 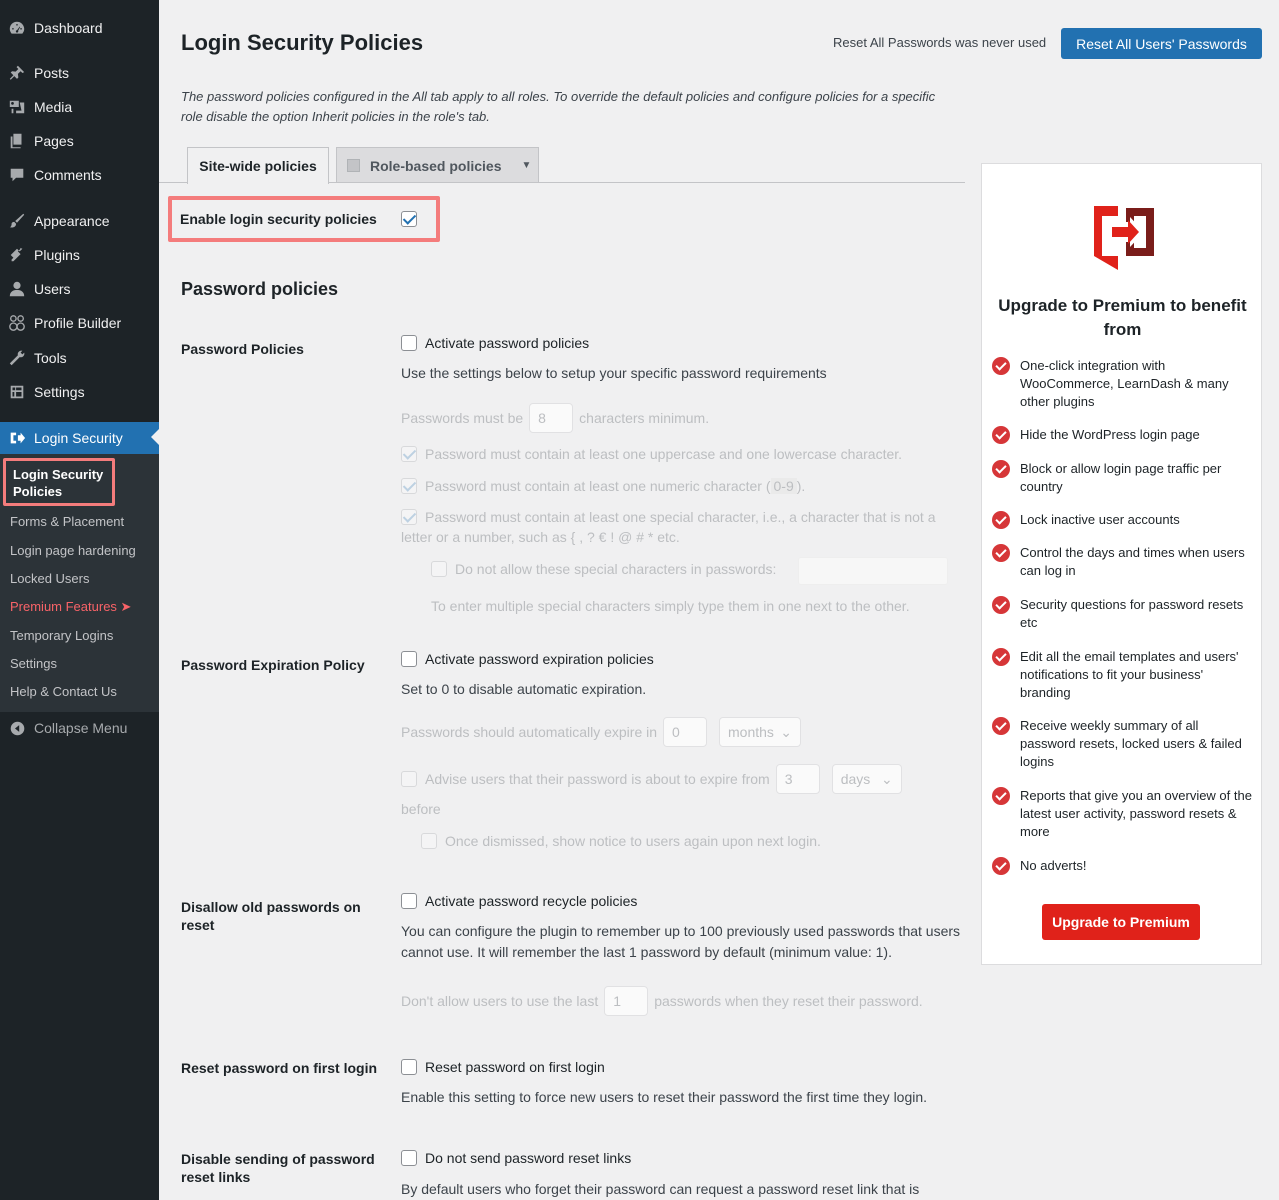 I want to click on menu-label: Login Security, so click(x=78, y=438).